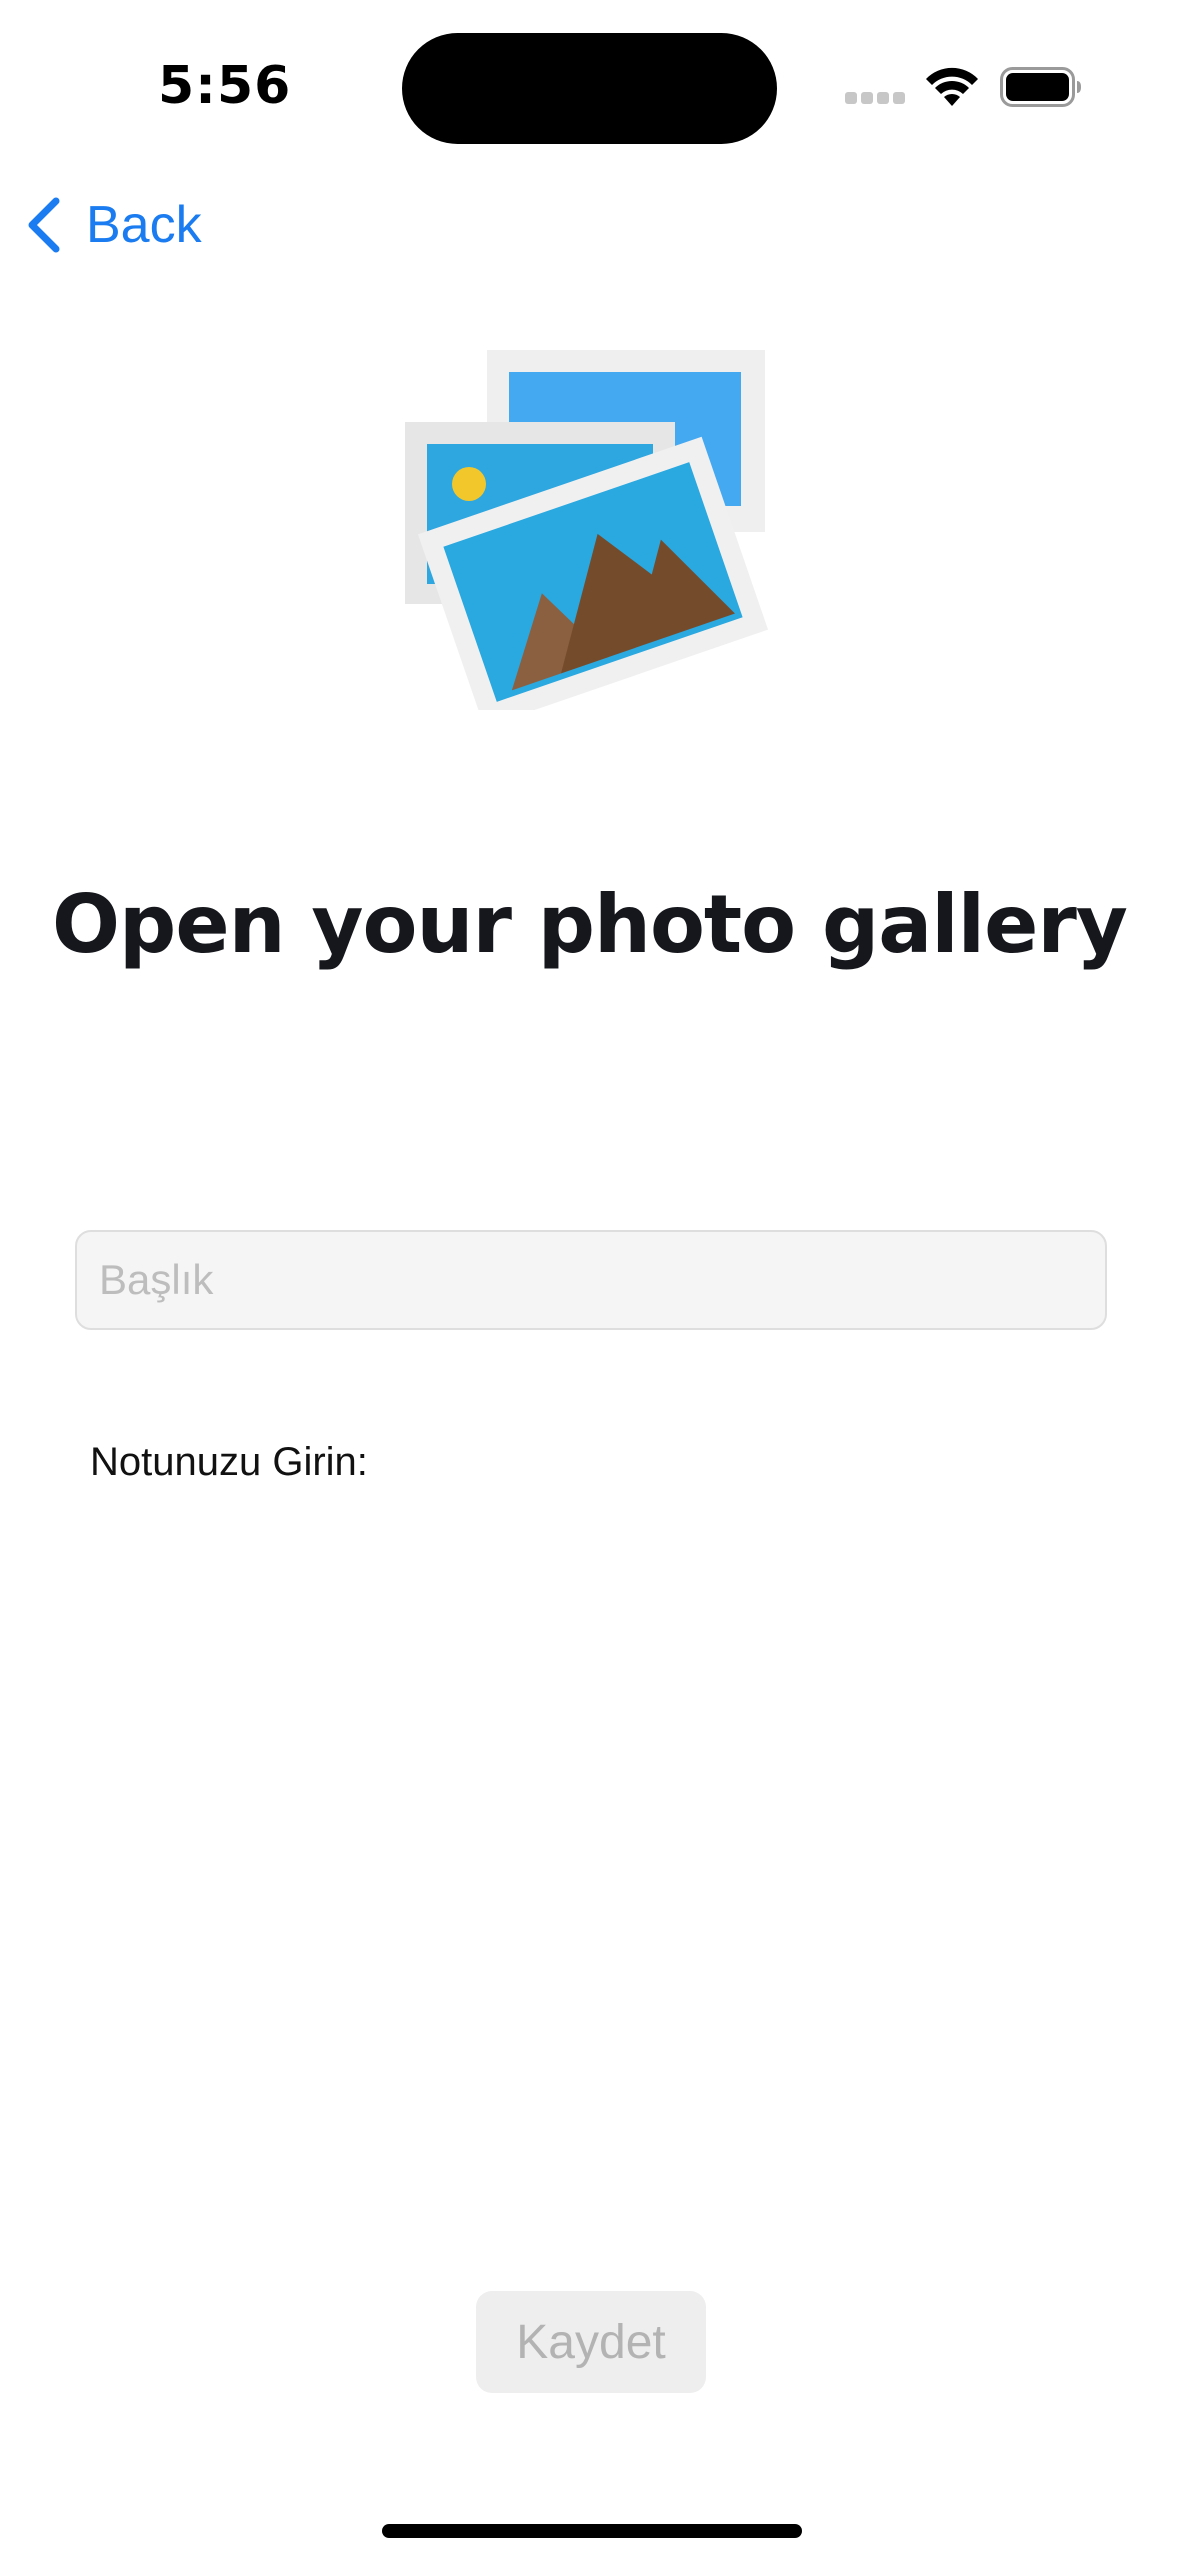  I want to click on back-label: Back, so click(144, 225).